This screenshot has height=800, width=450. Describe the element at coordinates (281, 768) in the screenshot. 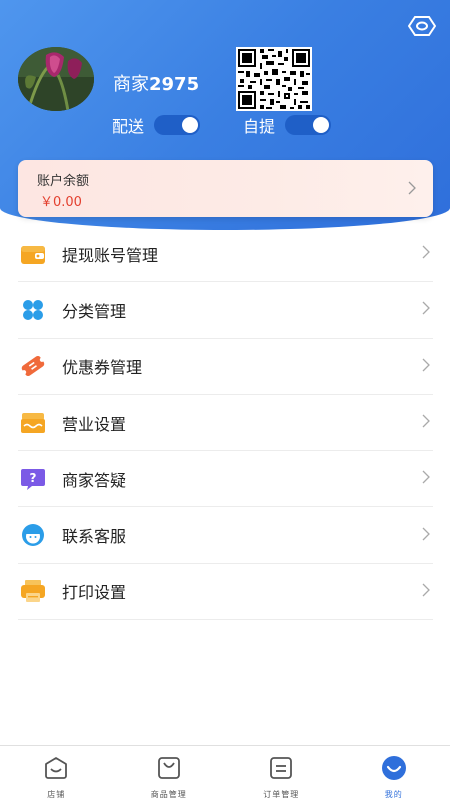

I see `order-icon` at that location.